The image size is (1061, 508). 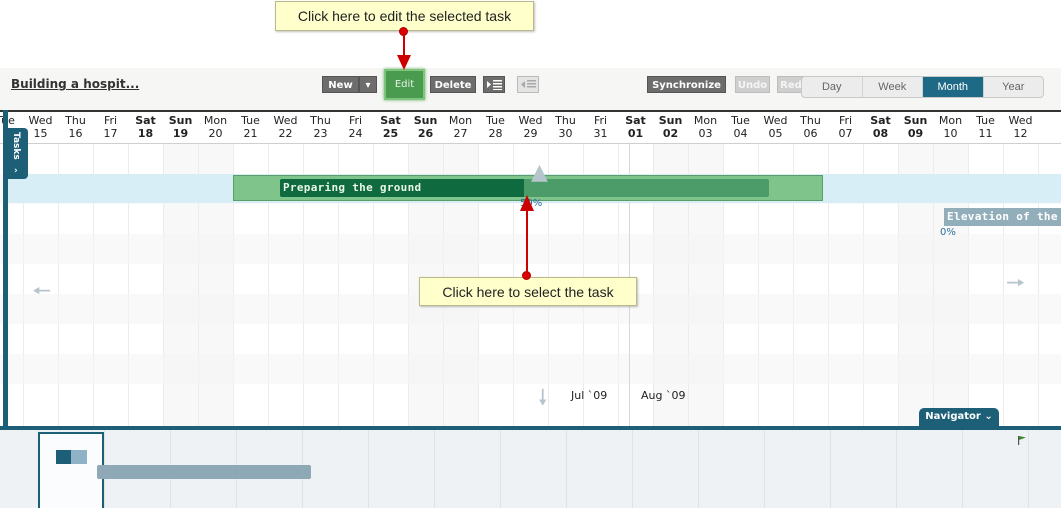 I want to click on day-header: Thu 30, so click(x=565, y=127).